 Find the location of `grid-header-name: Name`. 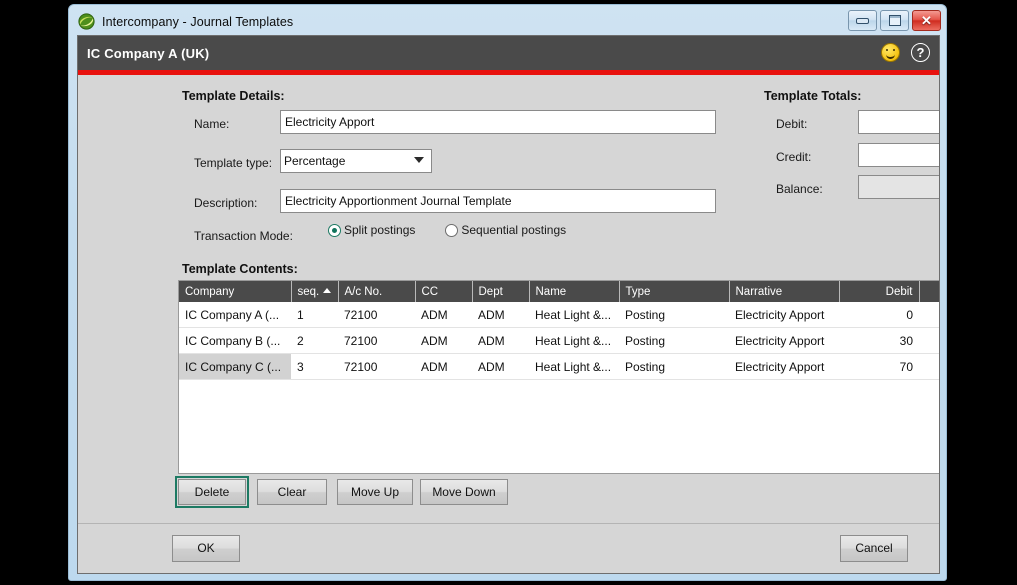

grid-header-name: Name is located at coordinates (573, 291).